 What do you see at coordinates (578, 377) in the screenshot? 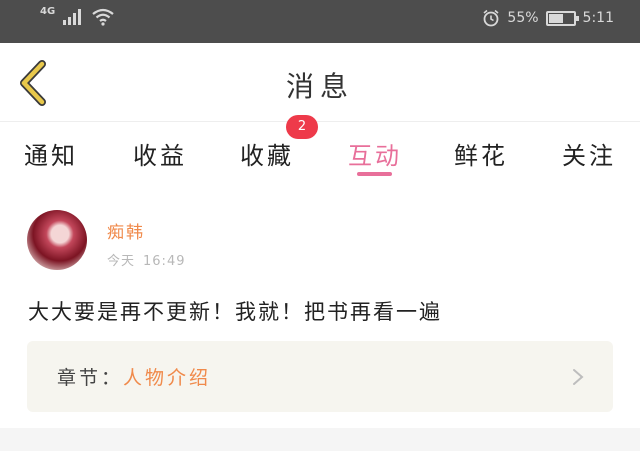
I see `chevron-right-icon` at bounding box center [578, 377].